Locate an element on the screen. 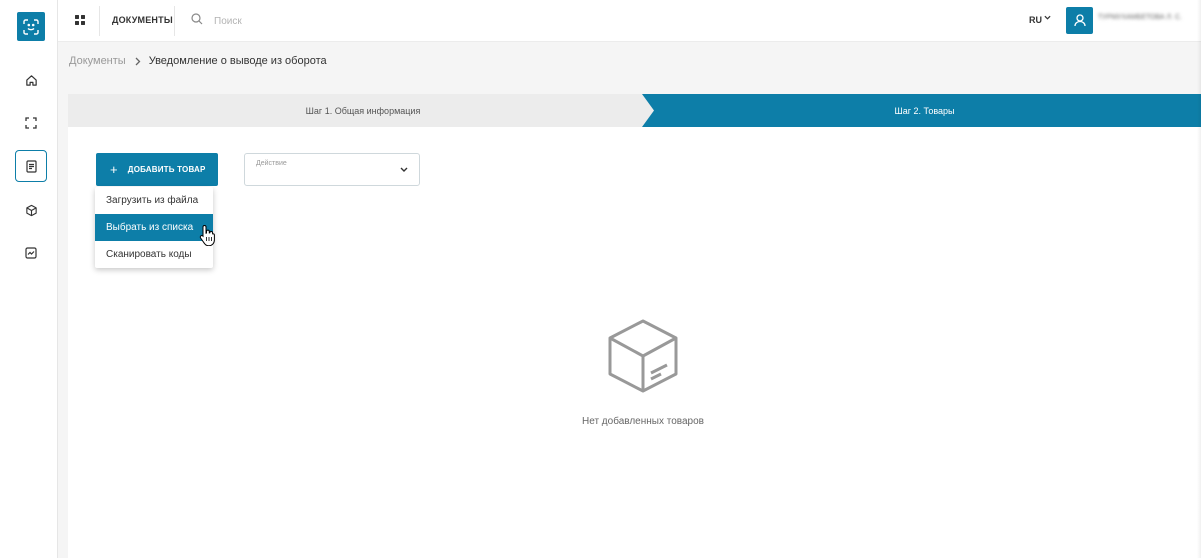 This screenshot has height=558, width=1201. add-product-button: + ДОБАВИТЬ ТОВАР is located at coordinates (157, 169).